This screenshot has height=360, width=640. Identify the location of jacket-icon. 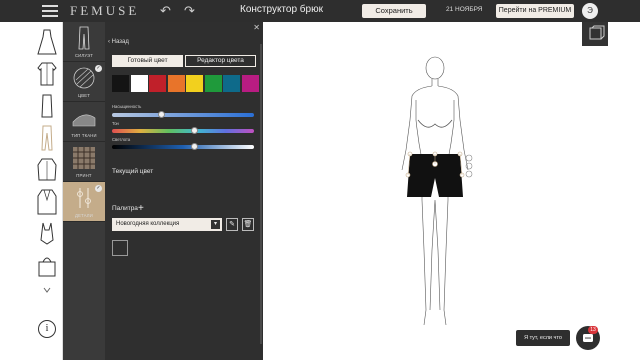
(47, 170).